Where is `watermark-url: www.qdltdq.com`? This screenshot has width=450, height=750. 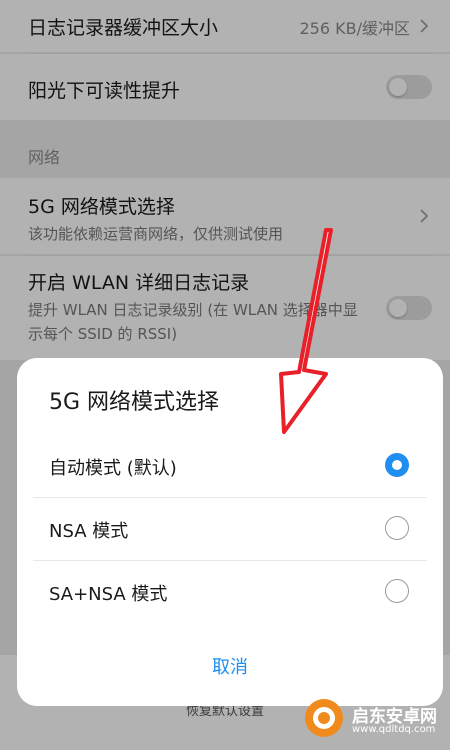
watermark-url: www.qdltdq.com is located at coordinates (394, 729).